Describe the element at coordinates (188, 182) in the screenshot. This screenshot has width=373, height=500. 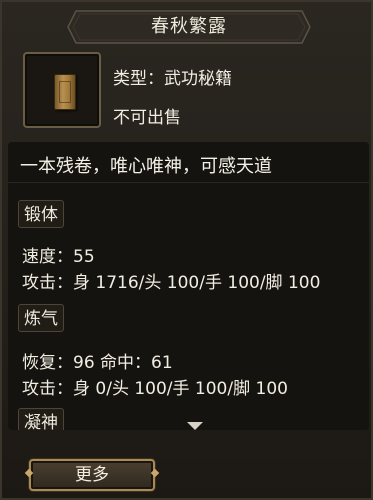
I see `divider` at that location.